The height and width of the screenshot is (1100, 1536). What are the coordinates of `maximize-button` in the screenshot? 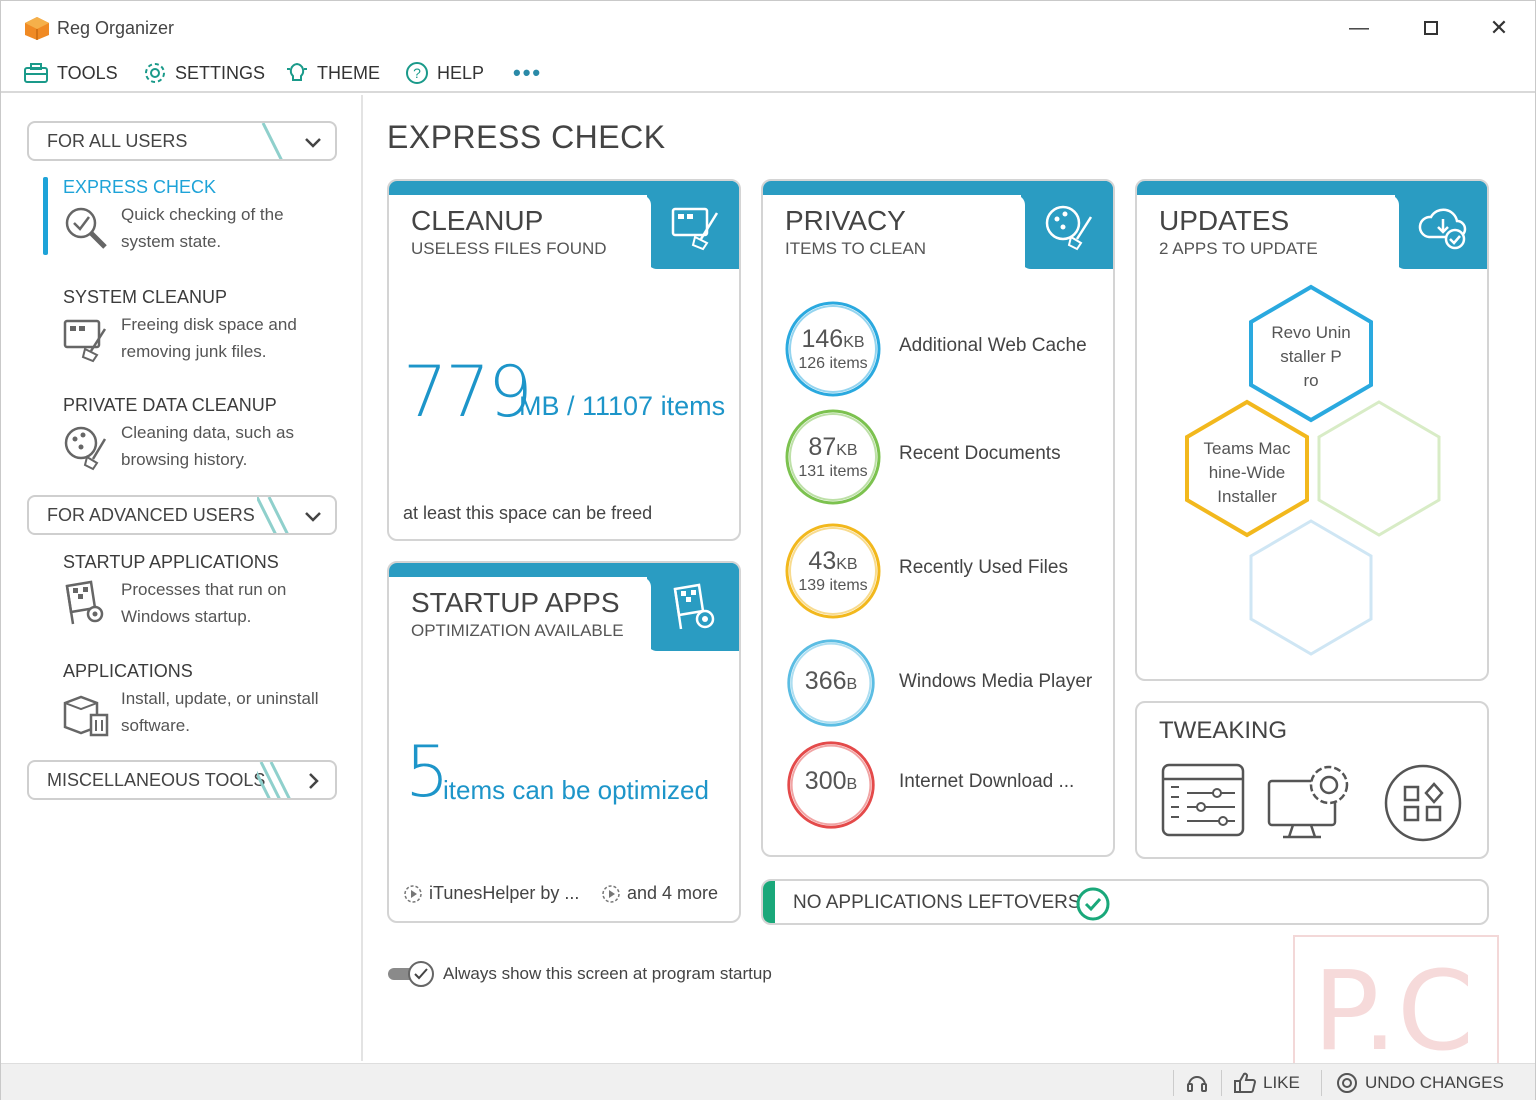 It's located at (1431, 28).